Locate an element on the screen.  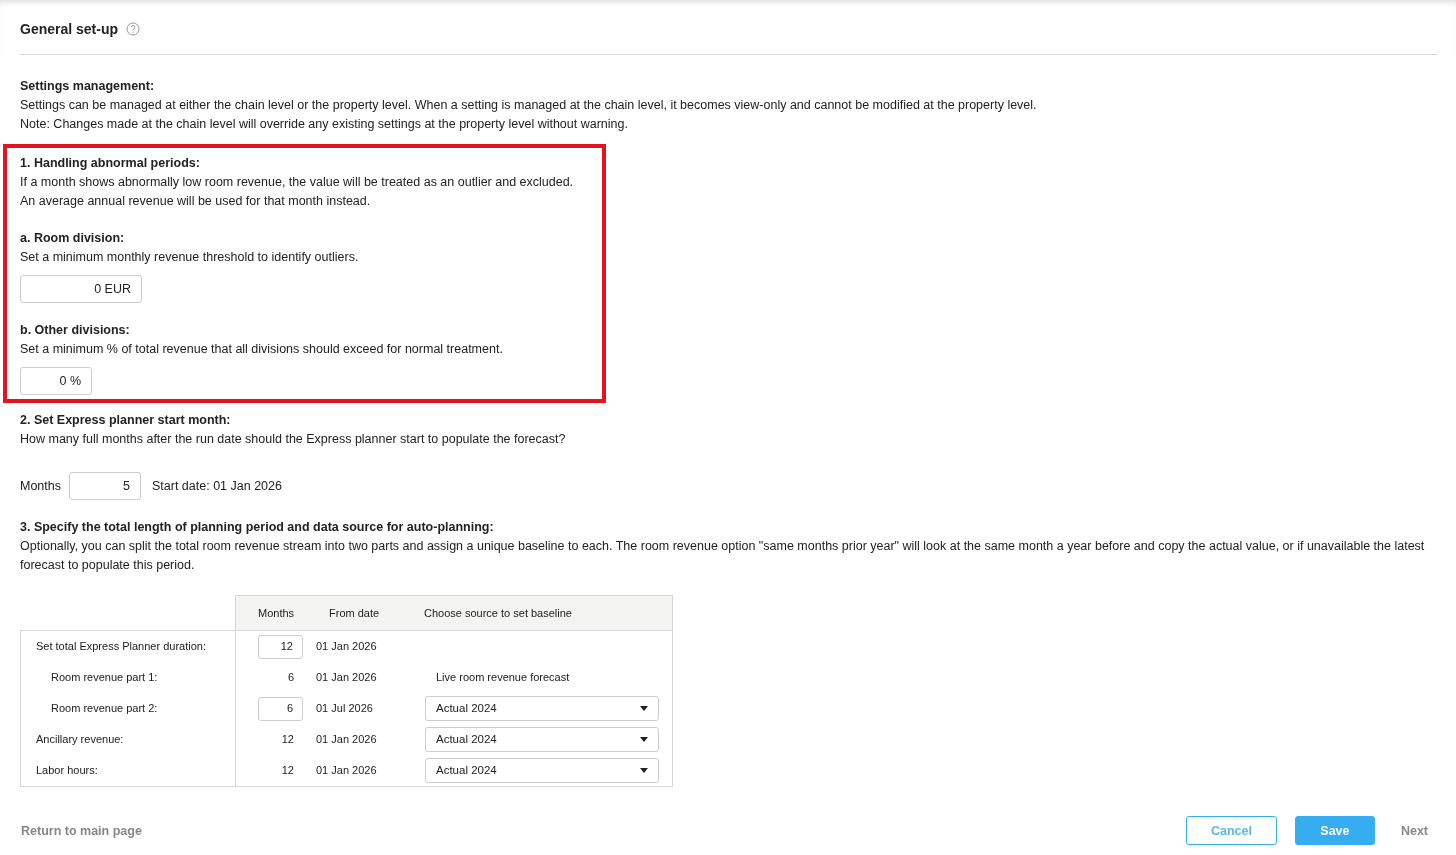
return-link: Return to main page is located at coordinates (81, 830).